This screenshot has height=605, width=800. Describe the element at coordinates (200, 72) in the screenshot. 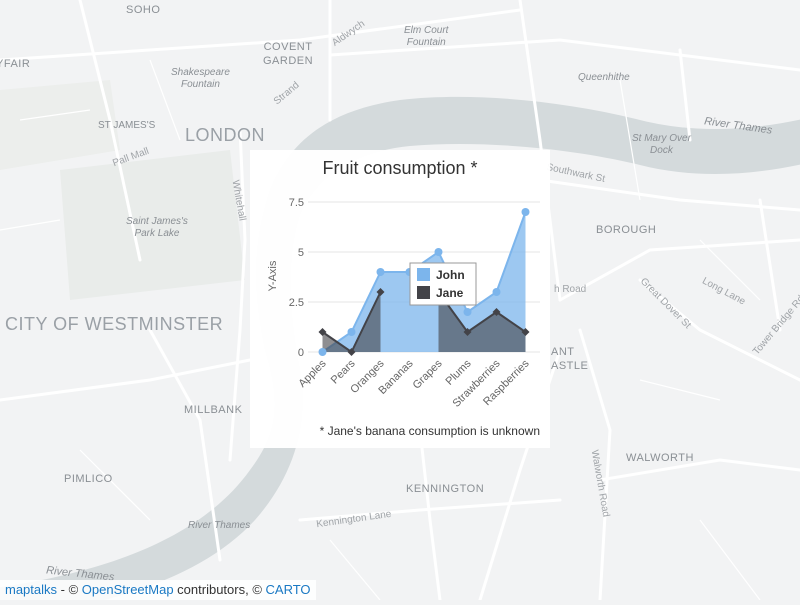

I see `map-label-shakespeare-line1: Shakespeare` at that location.